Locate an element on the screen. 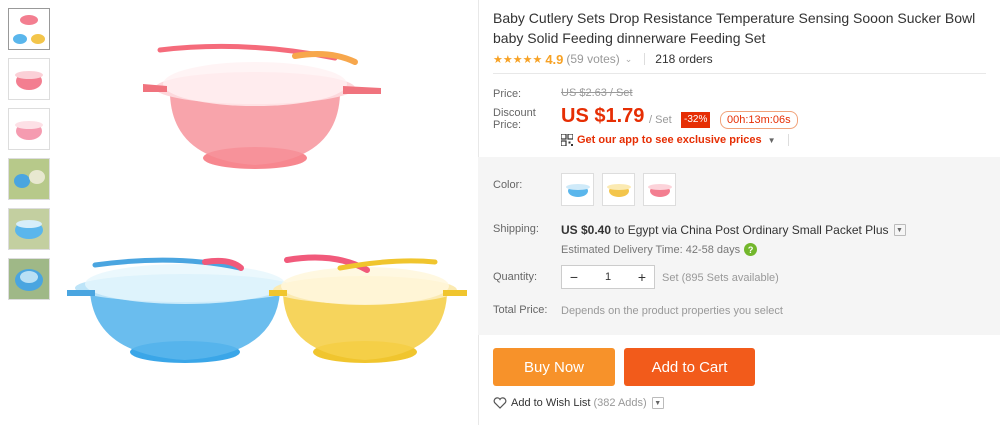 This screenshot has height=425, width=1000. color-label: Color: is located at coordinates (508, 185).